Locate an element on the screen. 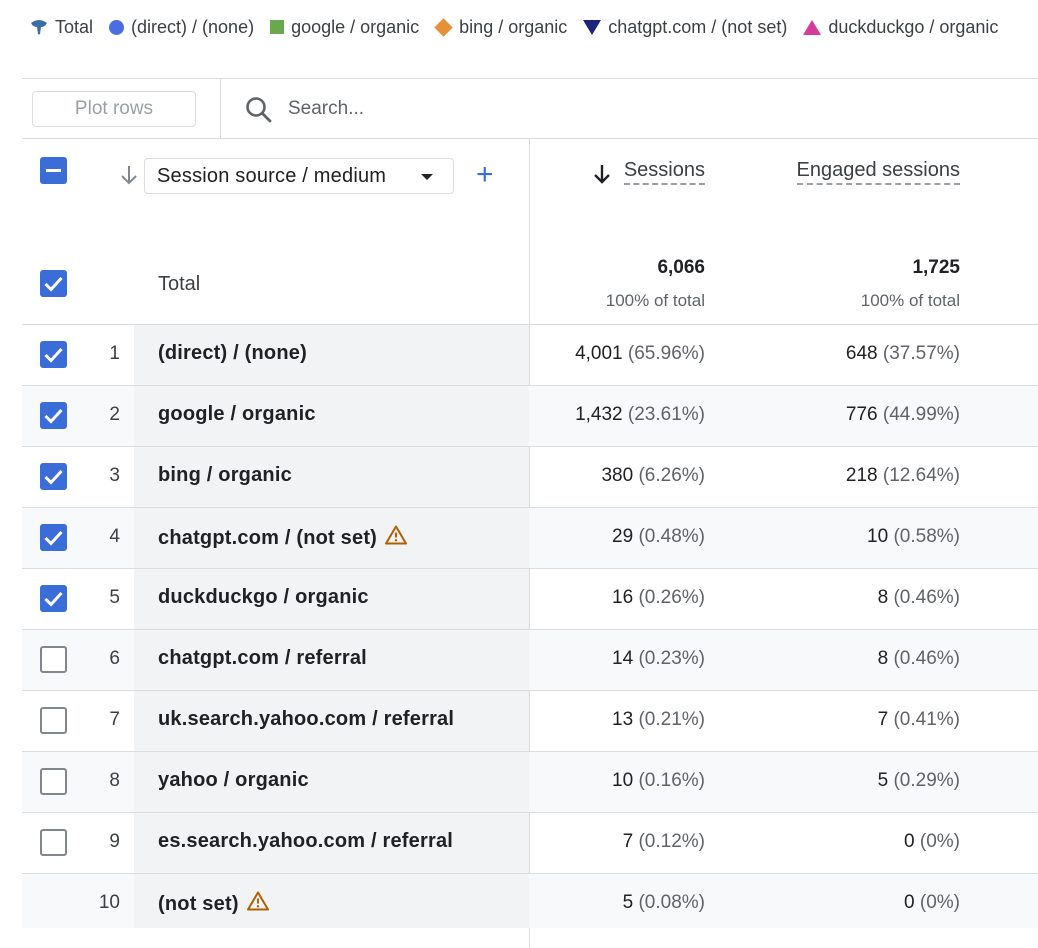  row-engaged-sessions: 8 (0.46%) is located at coordinates (919, 659).